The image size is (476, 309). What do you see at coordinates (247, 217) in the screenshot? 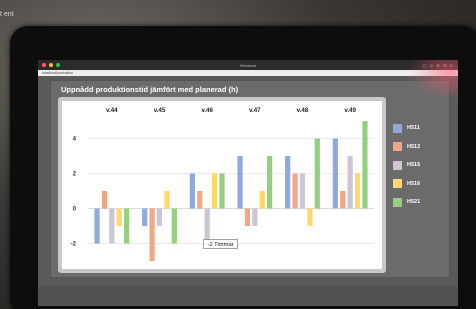
I see `bar-h512-v47` at bounding box center [247, 217].